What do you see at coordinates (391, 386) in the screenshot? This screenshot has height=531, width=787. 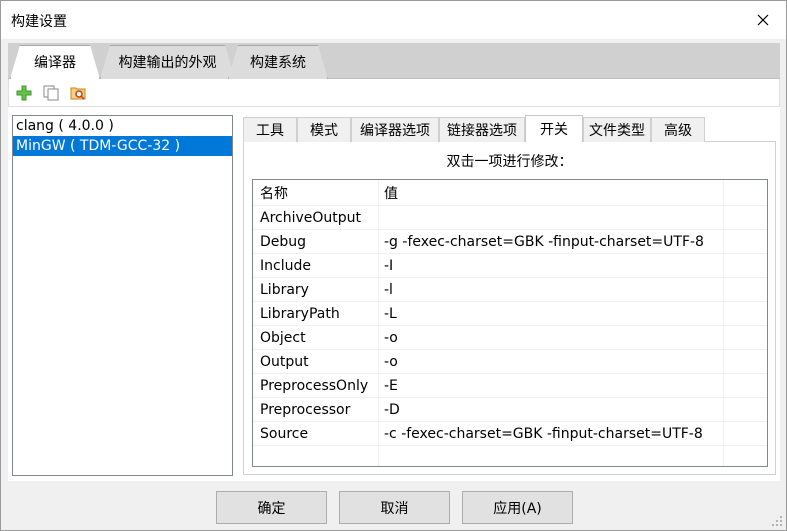 I see `row-value: -E` at bounding box center [391, 386].